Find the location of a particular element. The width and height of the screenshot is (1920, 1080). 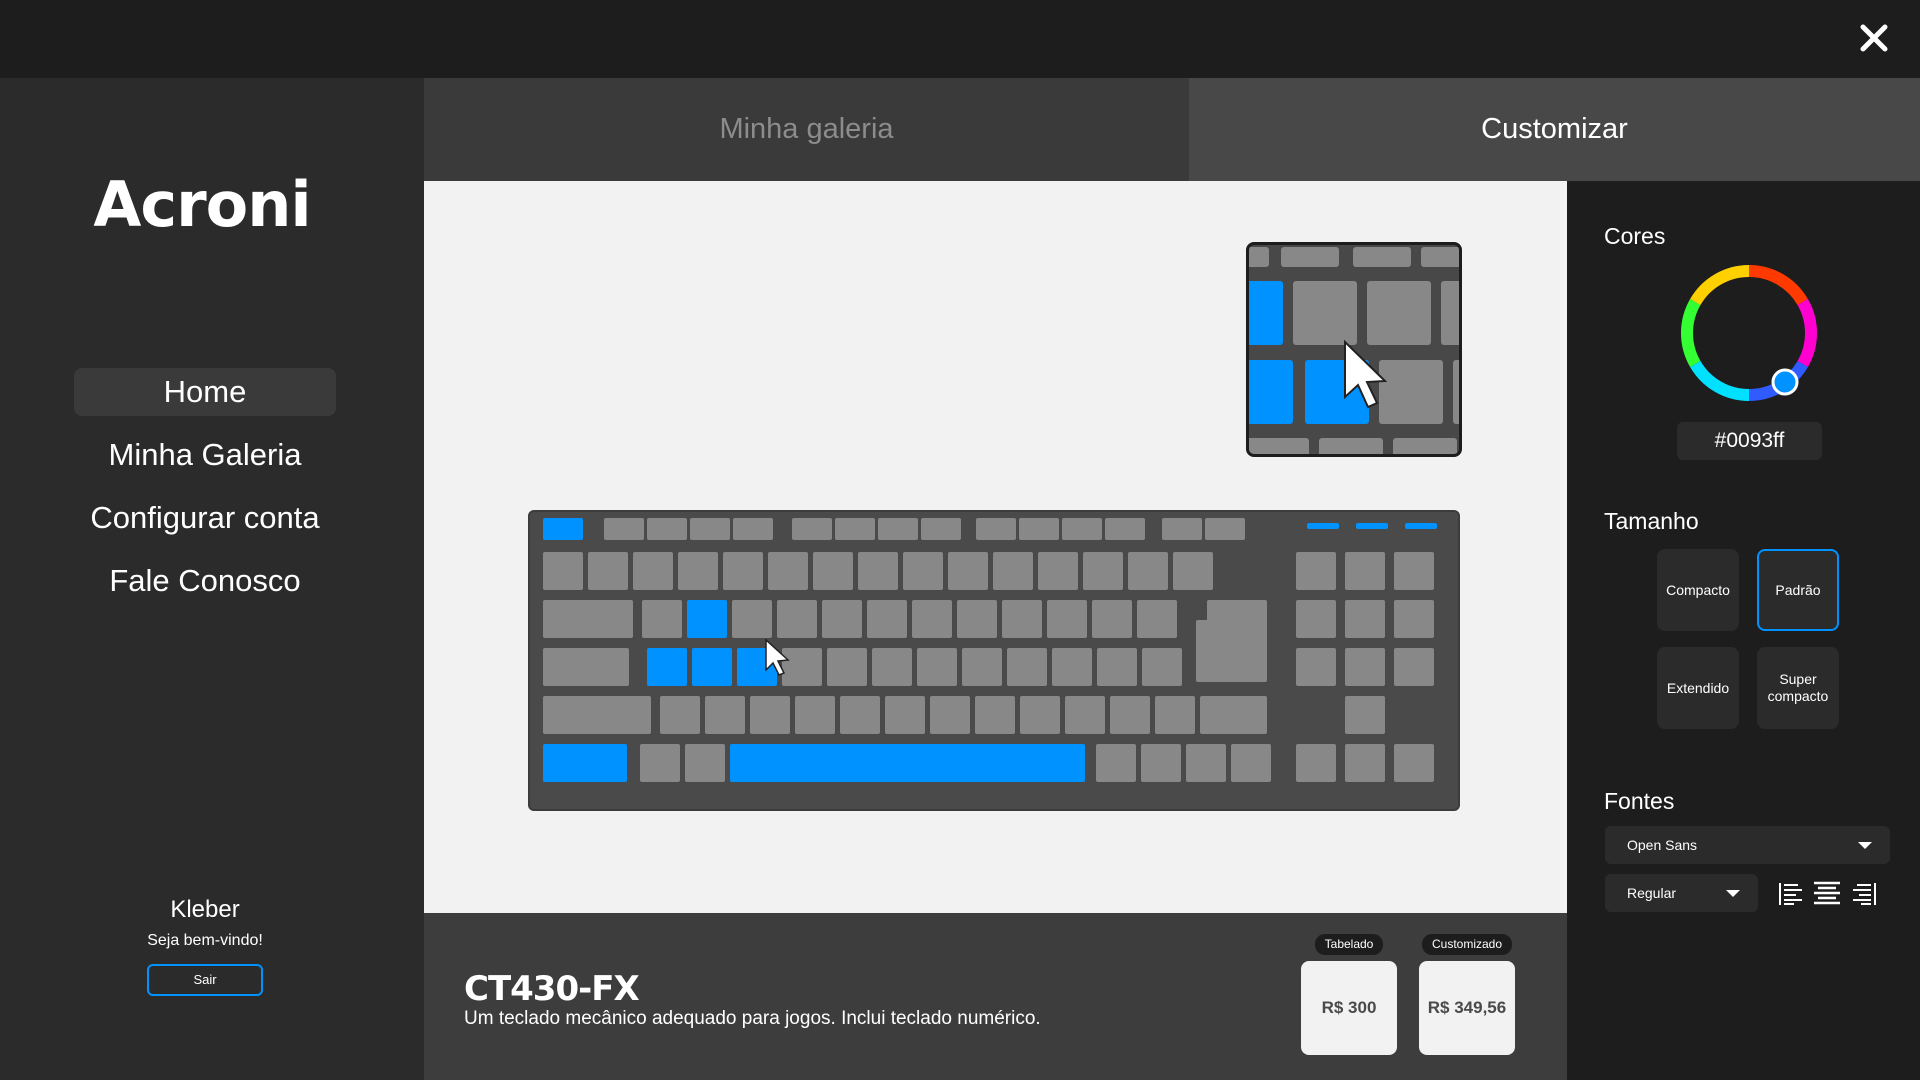

sidebar-item-configurar-conta: Configurar conta is located at coordinates (205, 518).